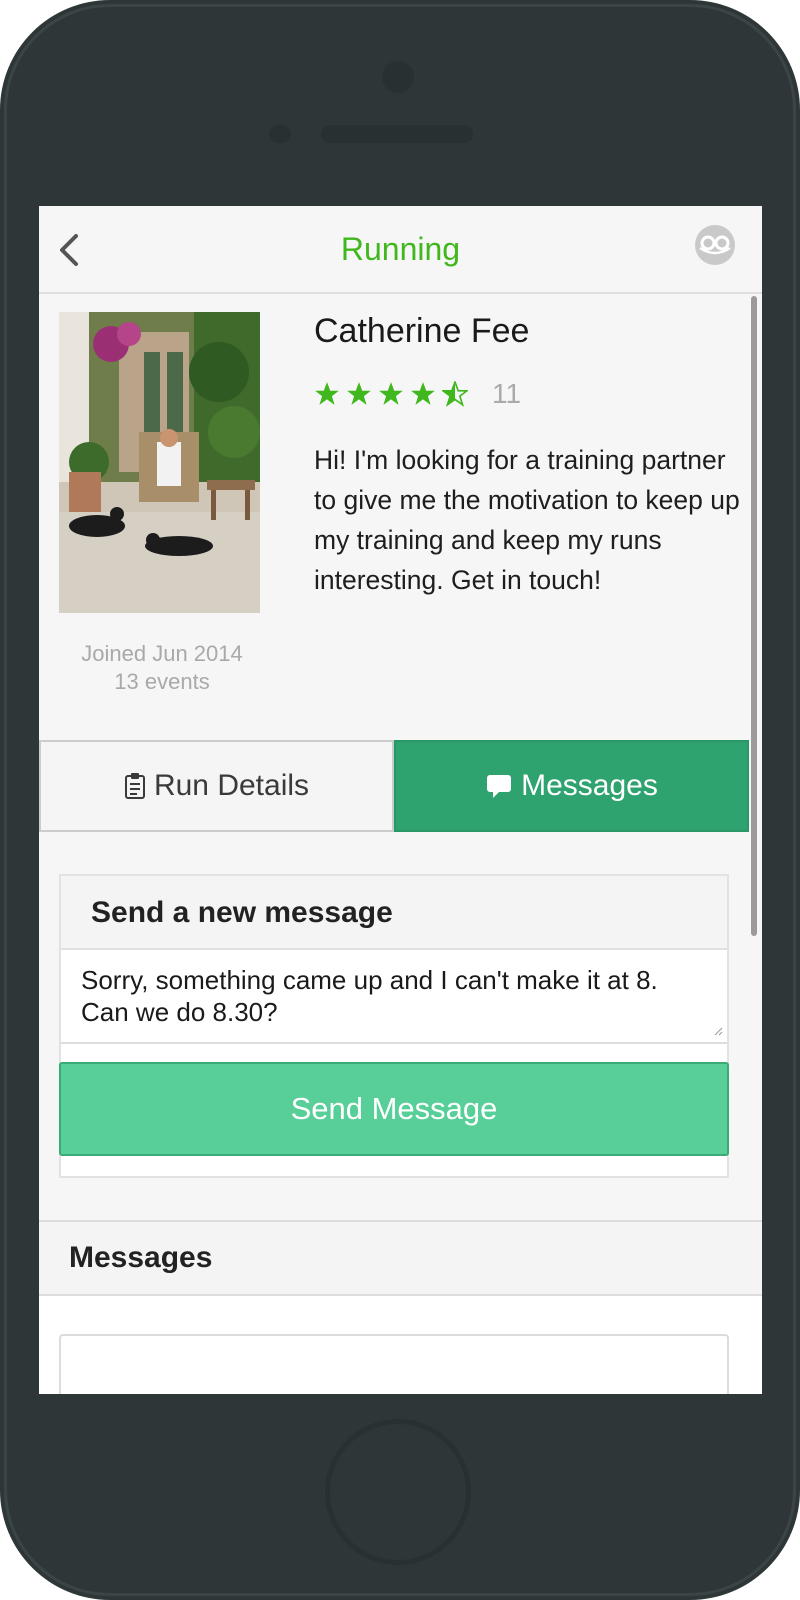 The image size is (800, 1600). I want to click on home-button, so click(398, 1492).